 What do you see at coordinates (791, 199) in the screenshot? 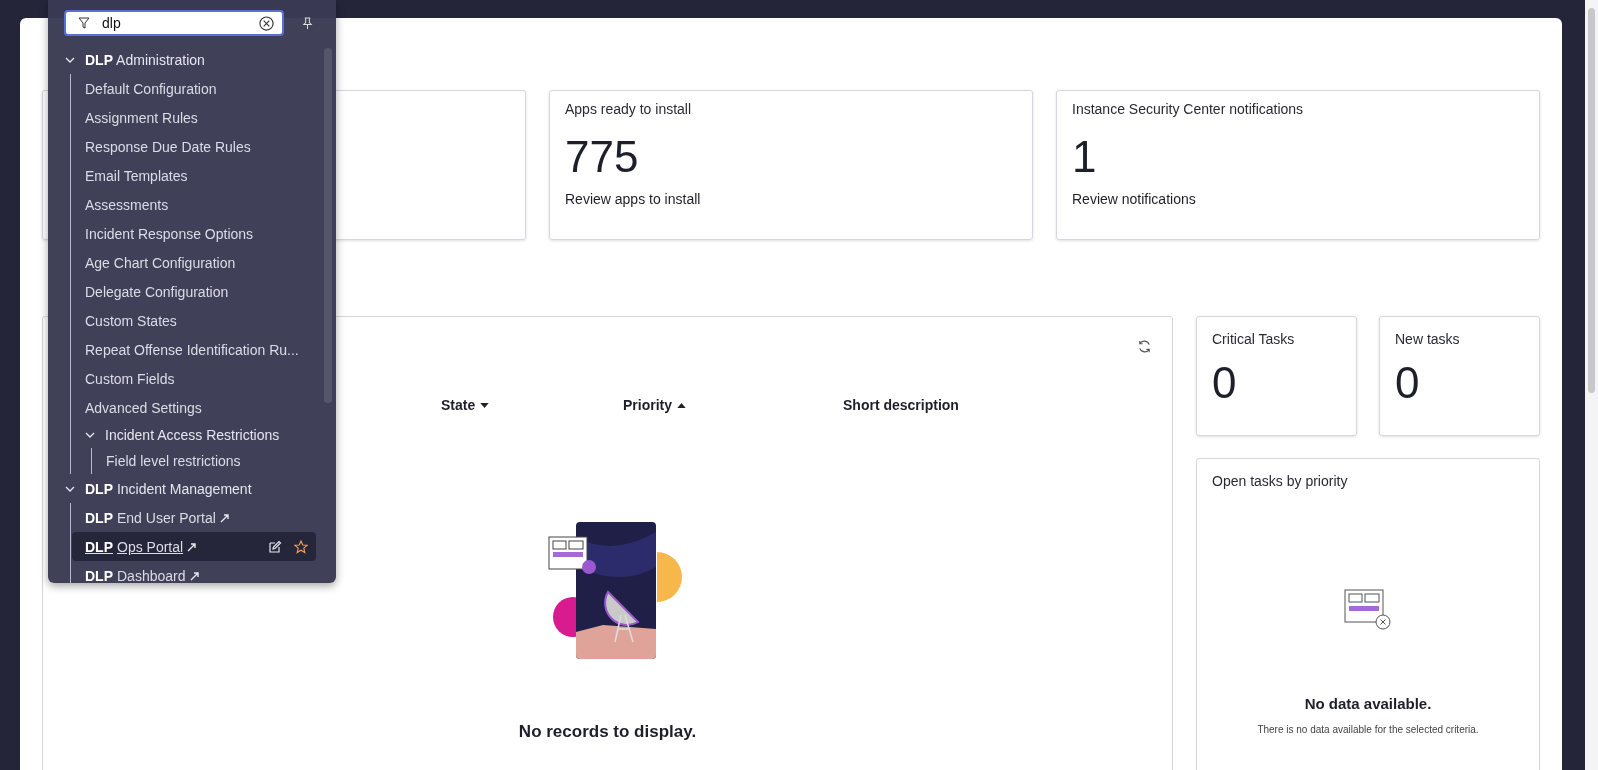
I see `card-link: Review apps to install` at bounding box center [791, 199].